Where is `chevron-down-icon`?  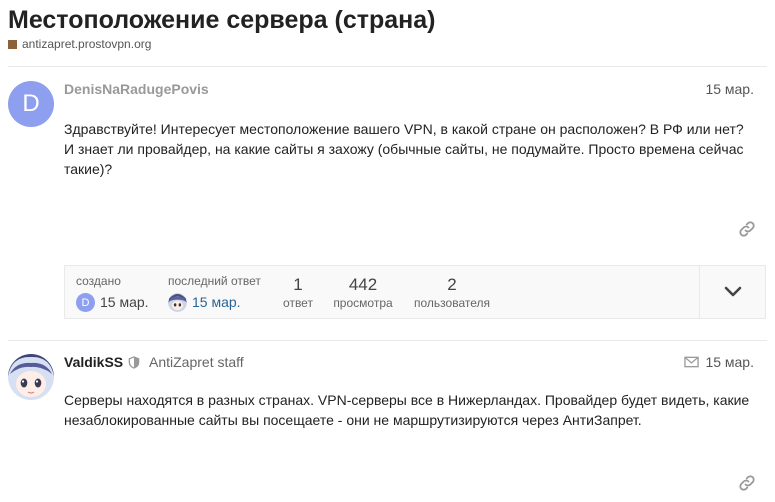 chevron-down-icon is located at coordinates (733, 291).